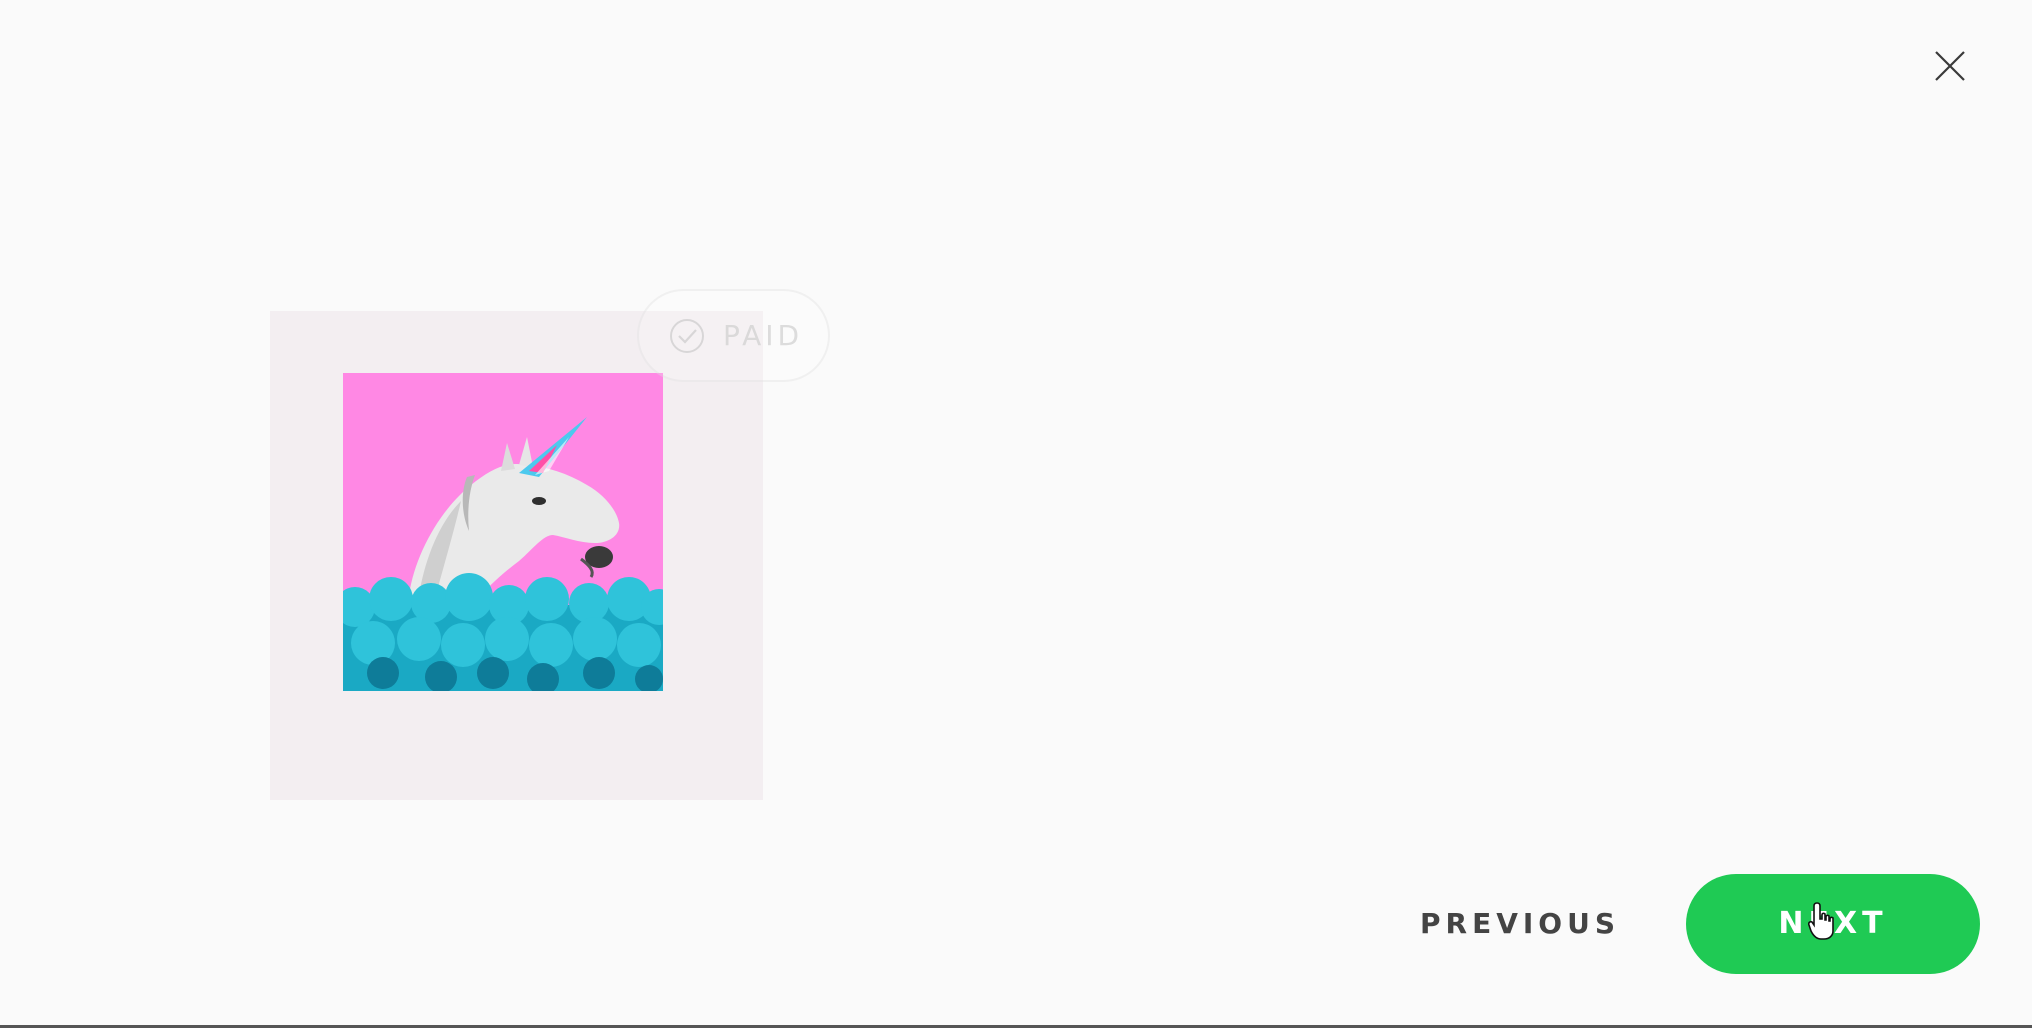  What do you see at coordinates (1833, 924) in the screenshot?
I see `next-button: NEXT` at bounding box center [1833, 924].